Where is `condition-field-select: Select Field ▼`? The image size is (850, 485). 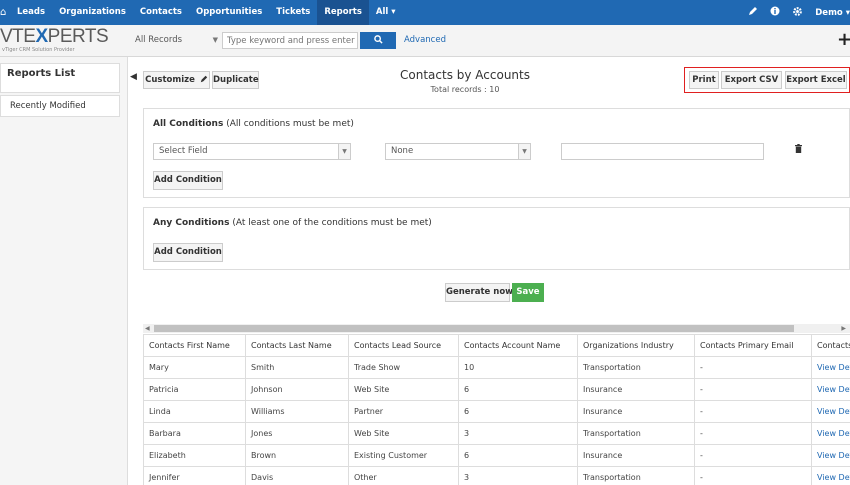
condition-field-select: Select Field ▼ is located at coordinates (252, 151).